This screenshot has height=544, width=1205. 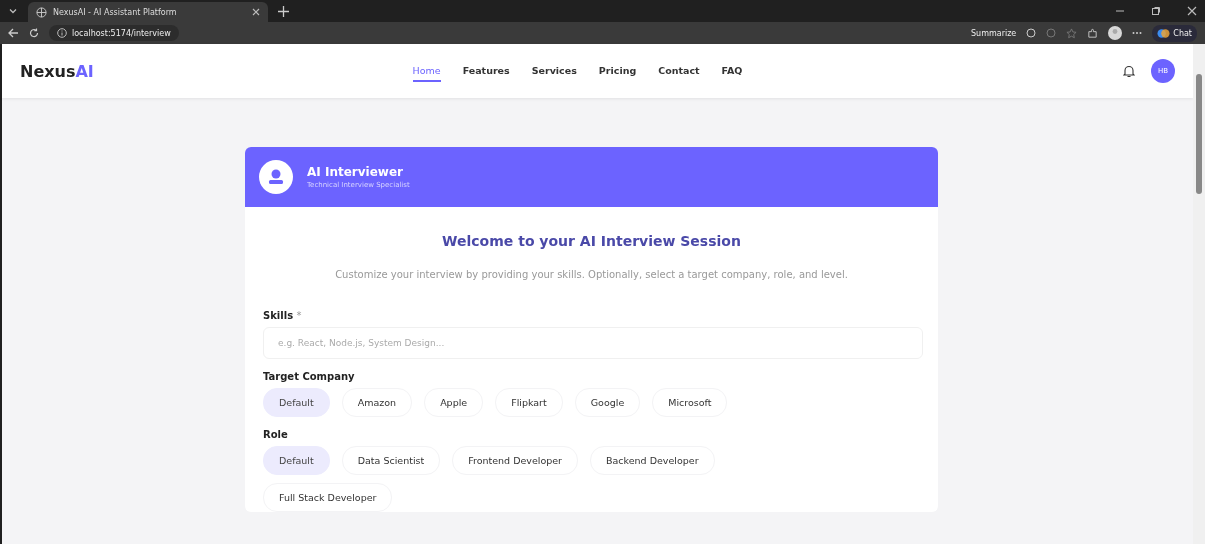 I want to click on star-icon, so click(x=1072, y=33).